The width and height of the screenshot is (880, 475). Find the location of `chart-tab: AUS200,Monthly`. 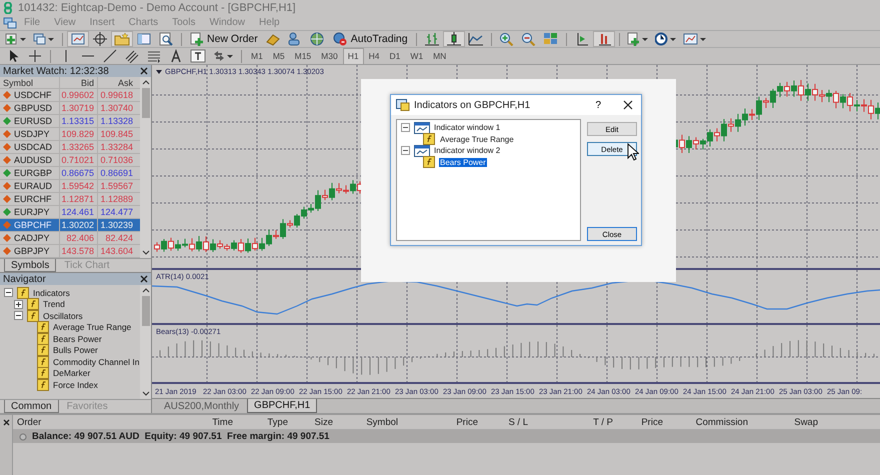

chart-tab: AUS200,Monthly is located at coordinates (202, 406).